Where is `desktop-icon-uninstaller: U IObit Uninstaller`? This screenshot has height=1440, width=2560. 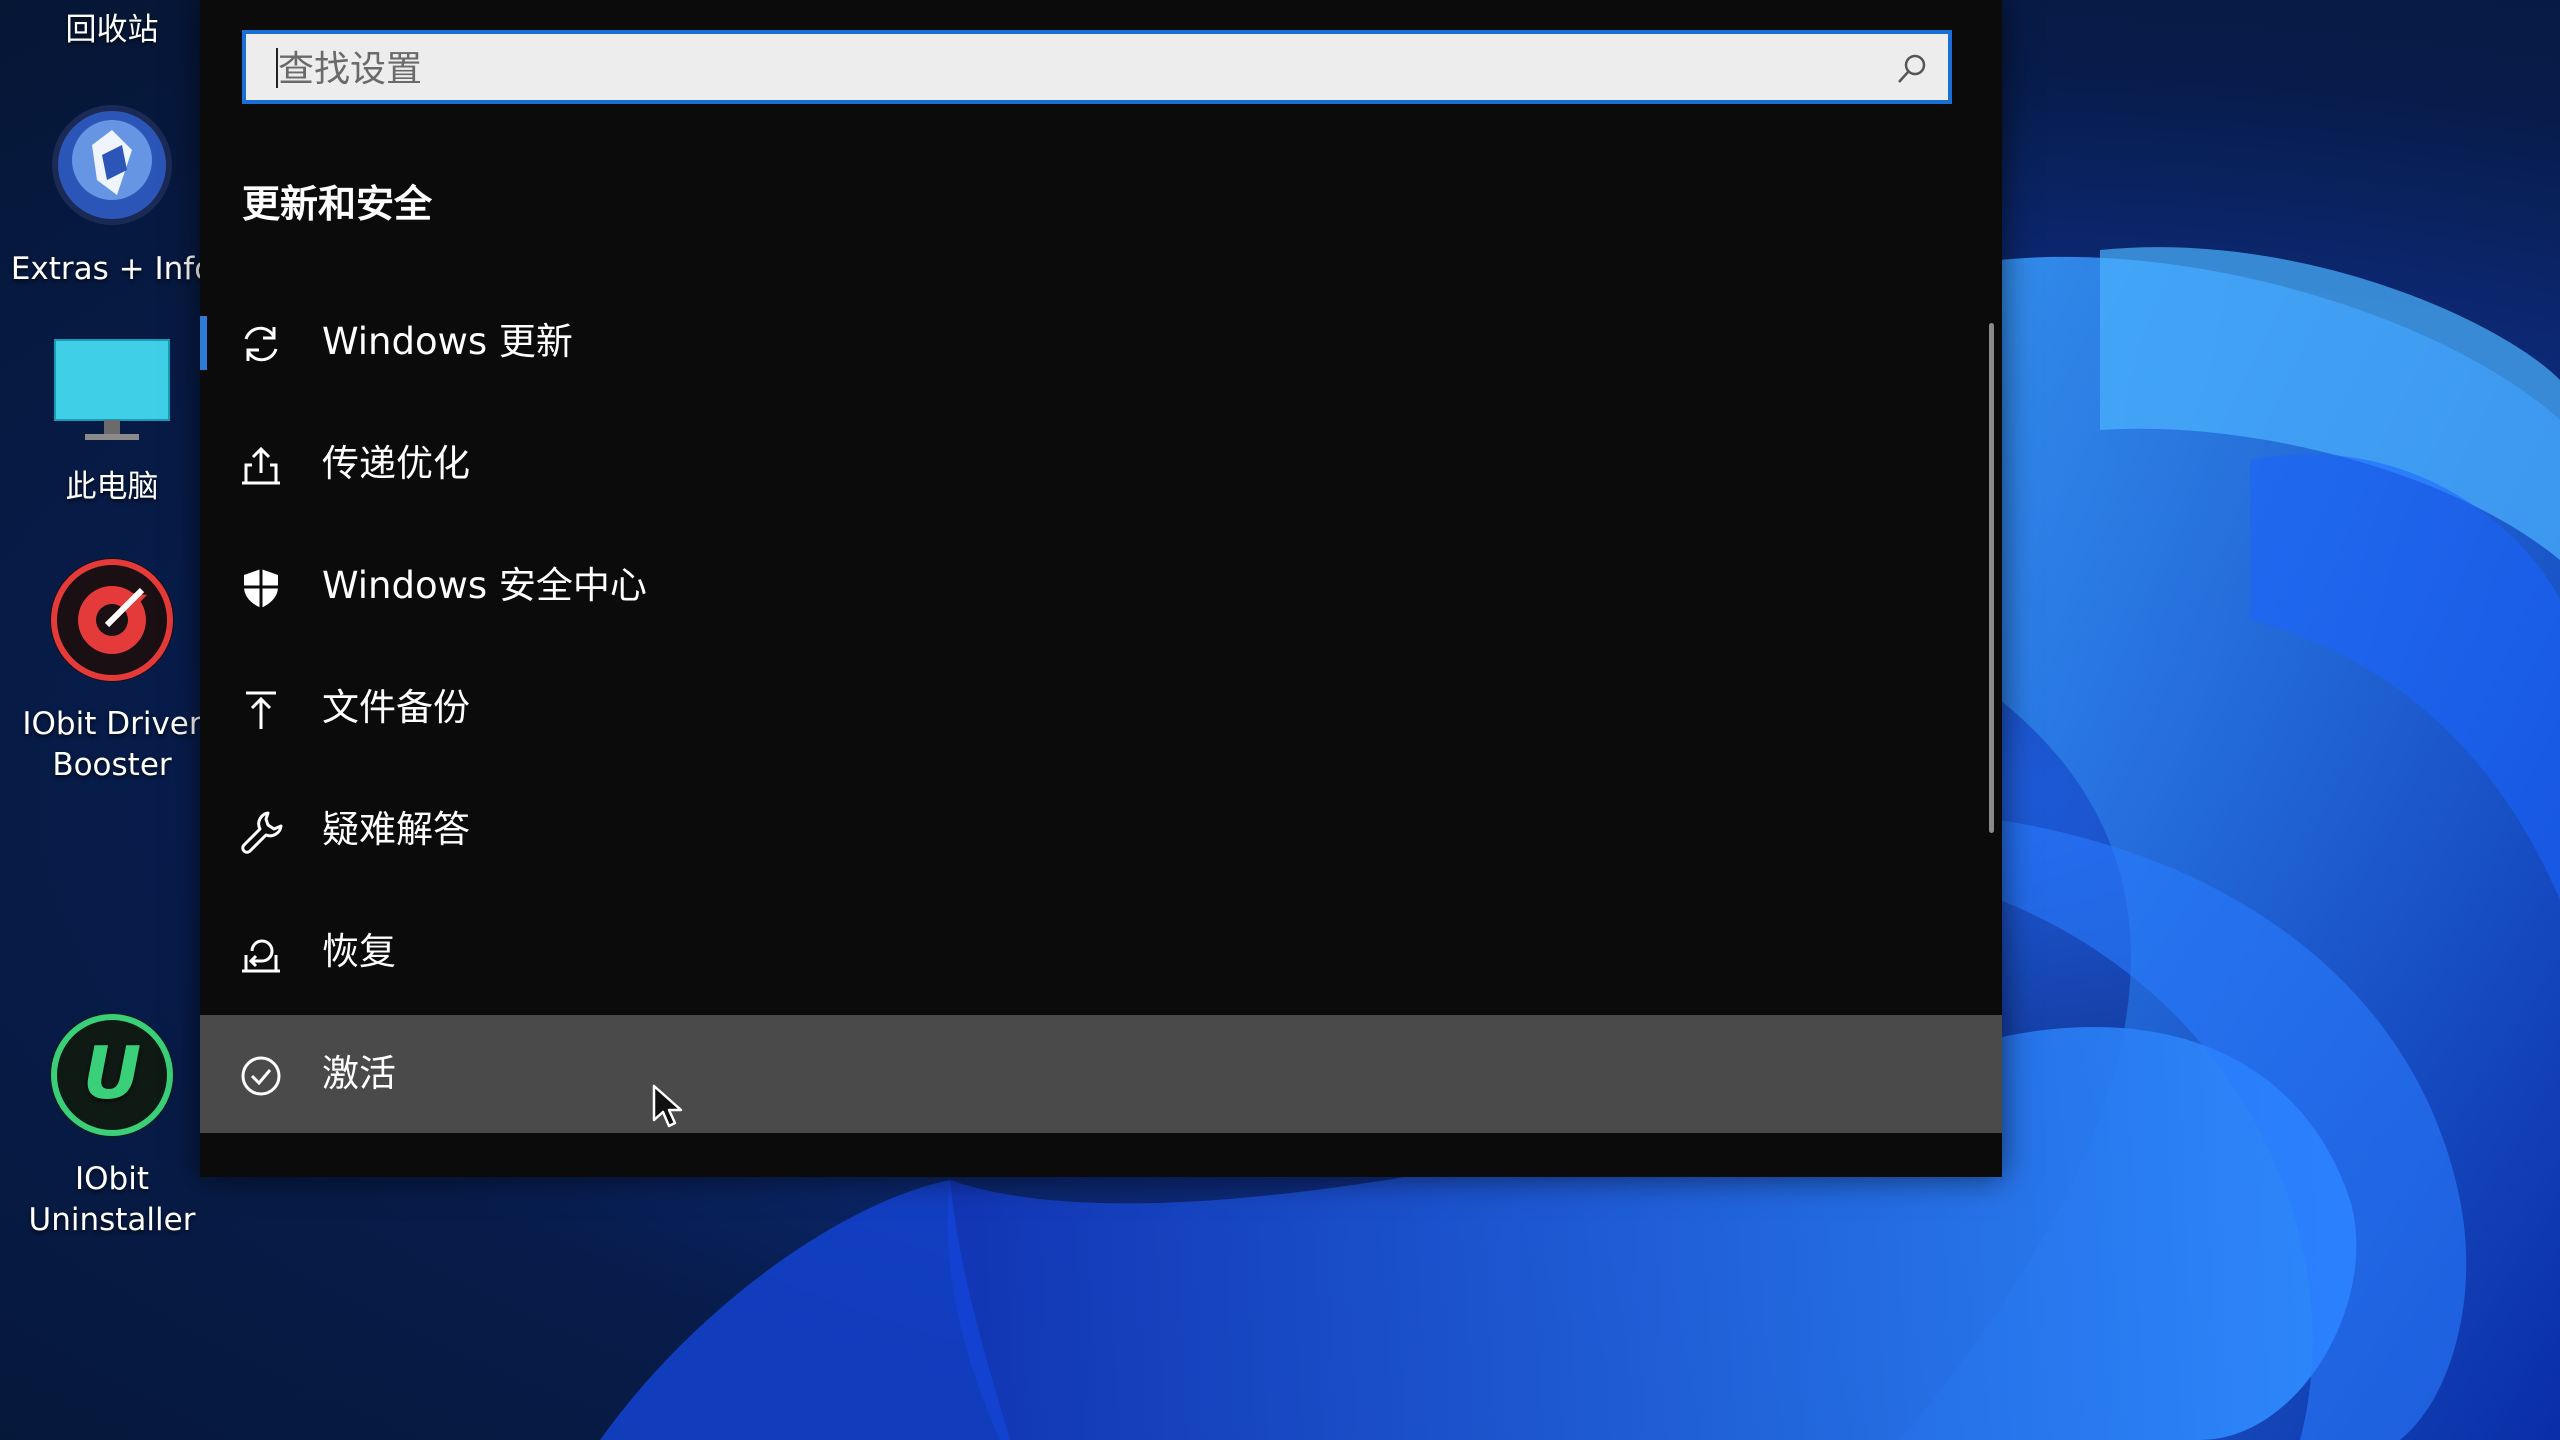
desktop-icon-uninstaller: U IObit Uninstaller is located at coordinates (112, 1125).